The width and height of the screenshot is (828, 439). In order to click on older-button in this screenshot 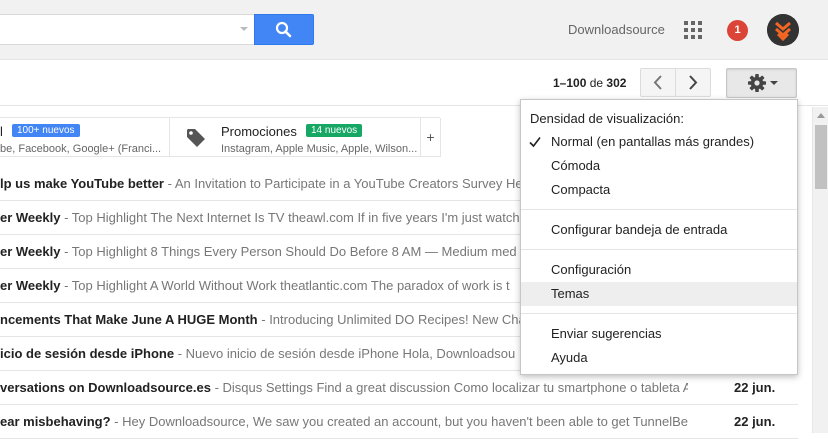, I will do `click(693, 82)`.